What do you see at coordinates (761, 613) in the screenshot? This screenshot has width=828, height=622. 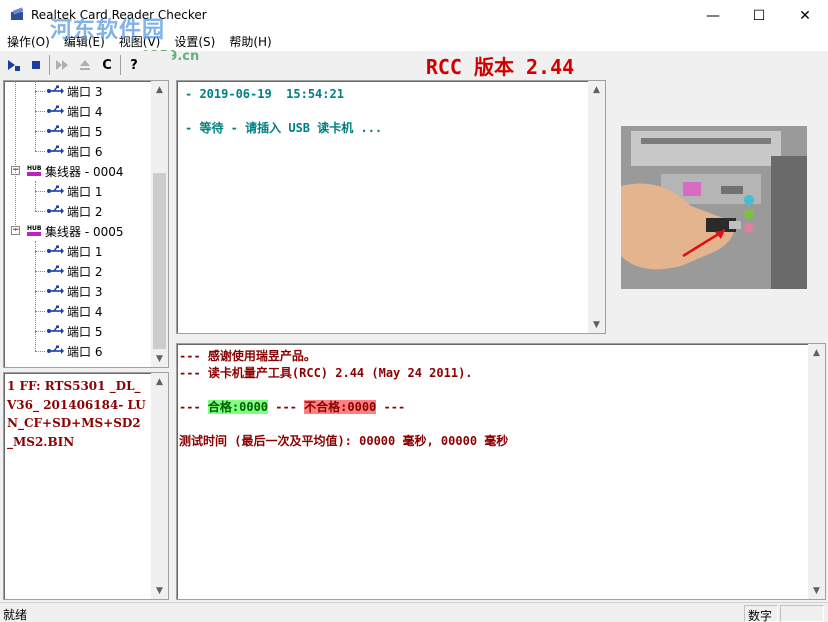 I see `numlock-indicator: 数字` at bounding box center [761, 613].